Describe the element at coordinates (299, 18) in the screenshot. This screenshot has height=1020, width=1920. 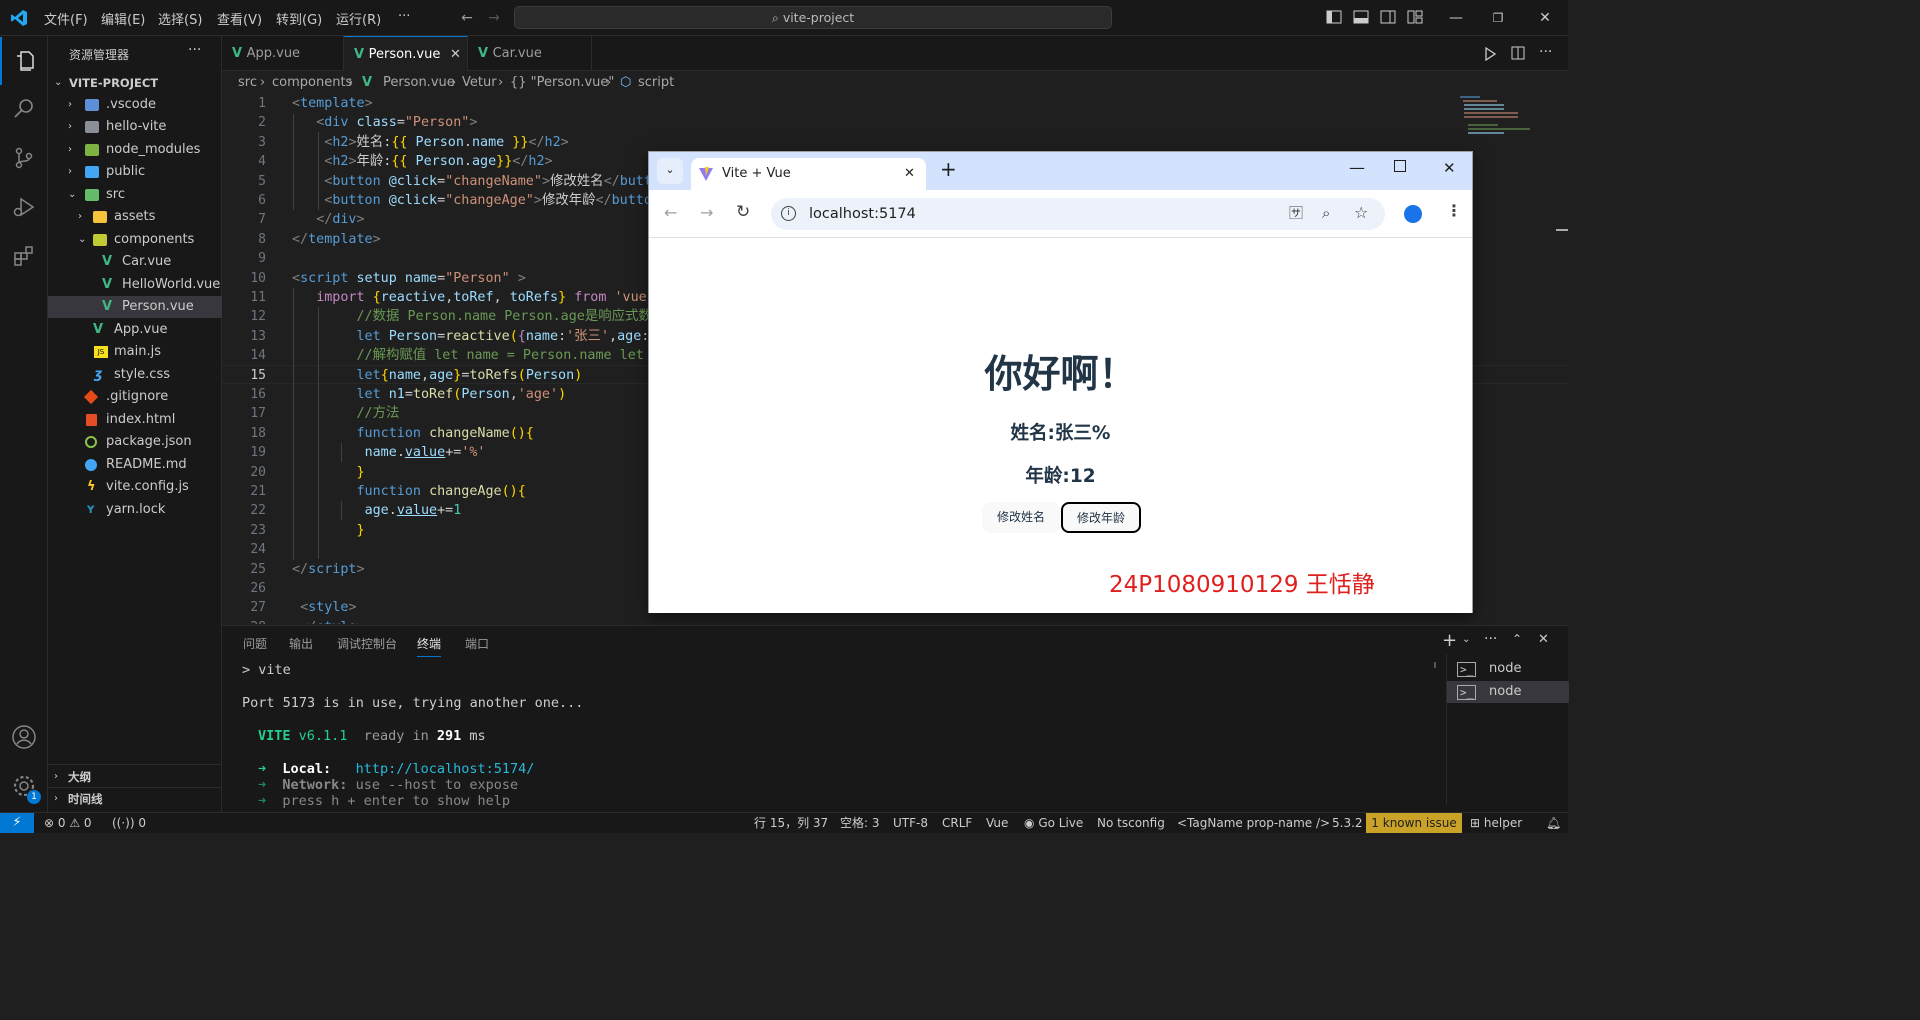
I see `menu-go: 转到(G)` at that location.